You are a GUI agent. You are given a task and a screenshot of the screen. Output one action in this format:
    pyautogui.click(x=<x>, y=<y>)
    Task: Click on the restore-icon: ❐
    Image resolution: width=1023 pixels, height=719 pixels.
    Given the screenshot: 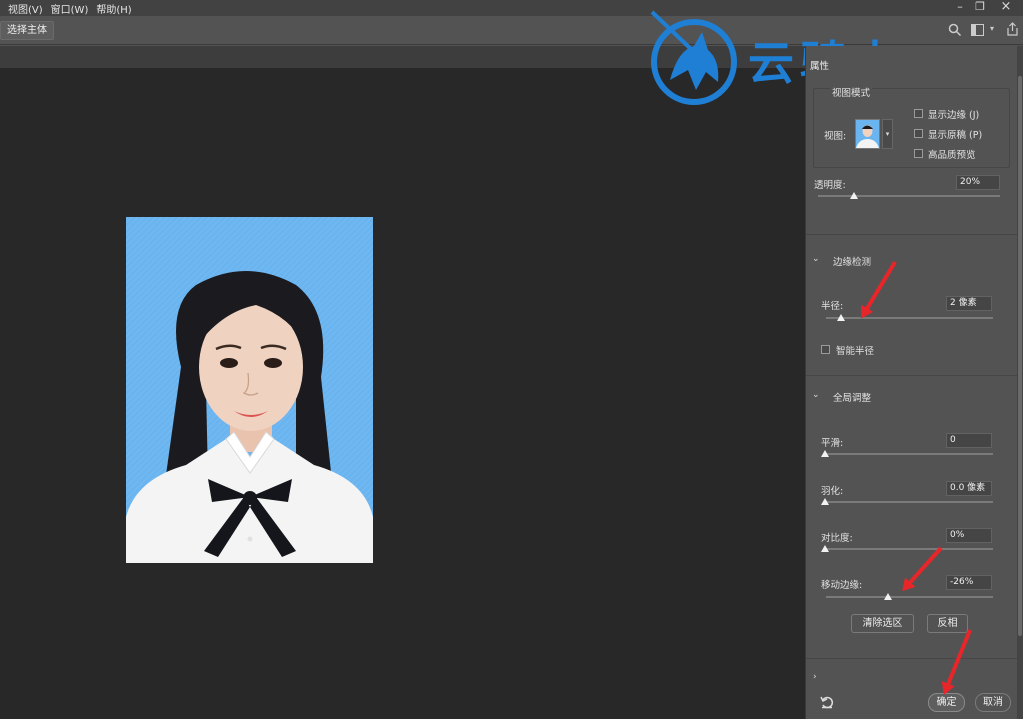 What is the action you would take?
    pyautogui.click(x=980, y=8)
    